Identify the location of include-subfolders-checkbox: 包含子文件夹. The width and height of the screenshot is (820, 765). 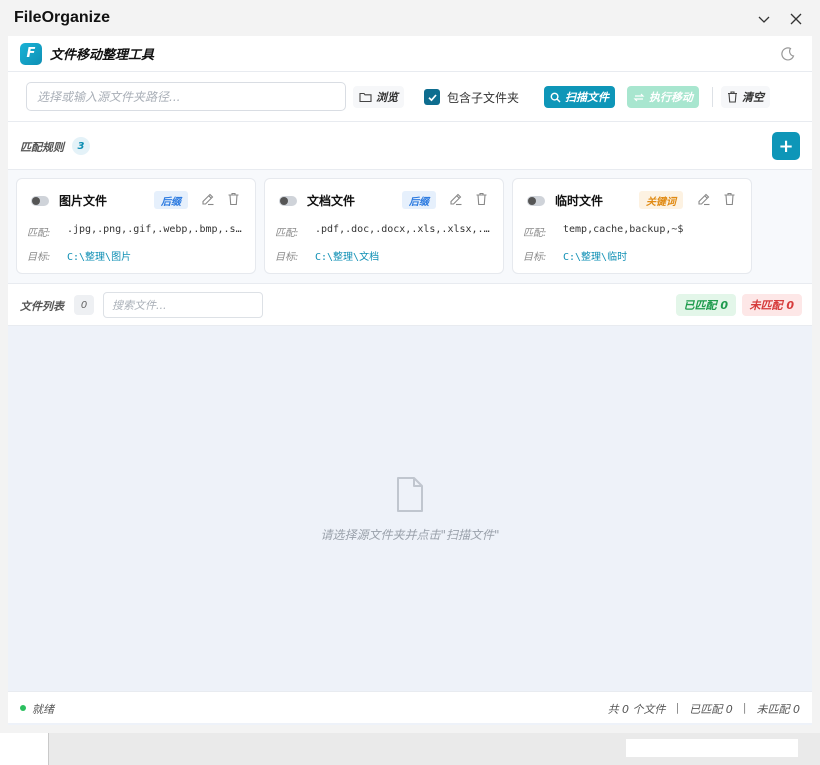
(471, 97).